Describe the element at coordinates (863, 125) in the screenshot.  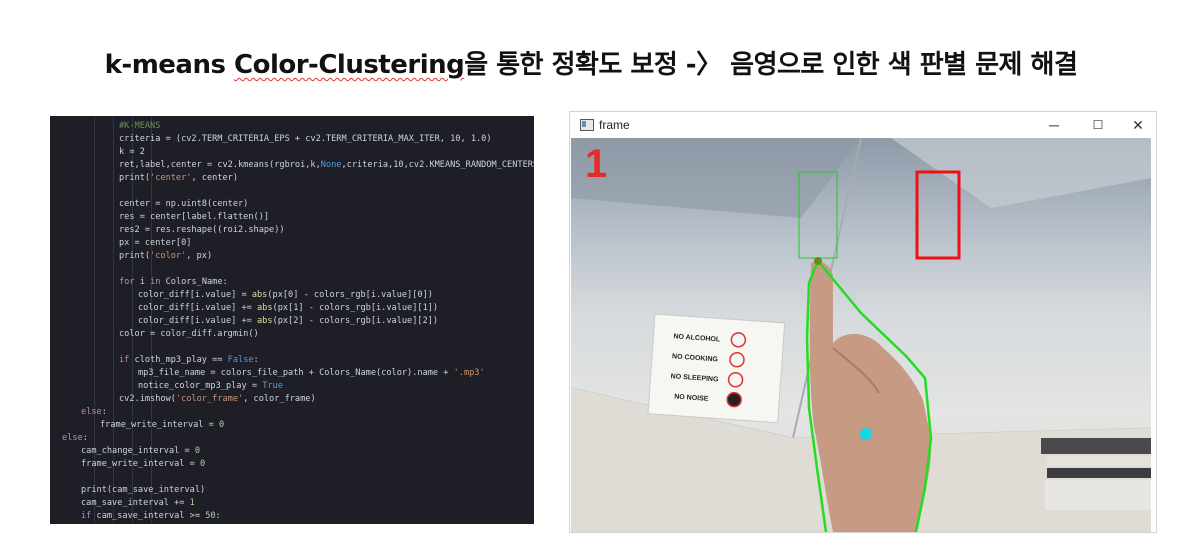
I see `window-titlebar: frame ─ ☐ ✕` at that location.